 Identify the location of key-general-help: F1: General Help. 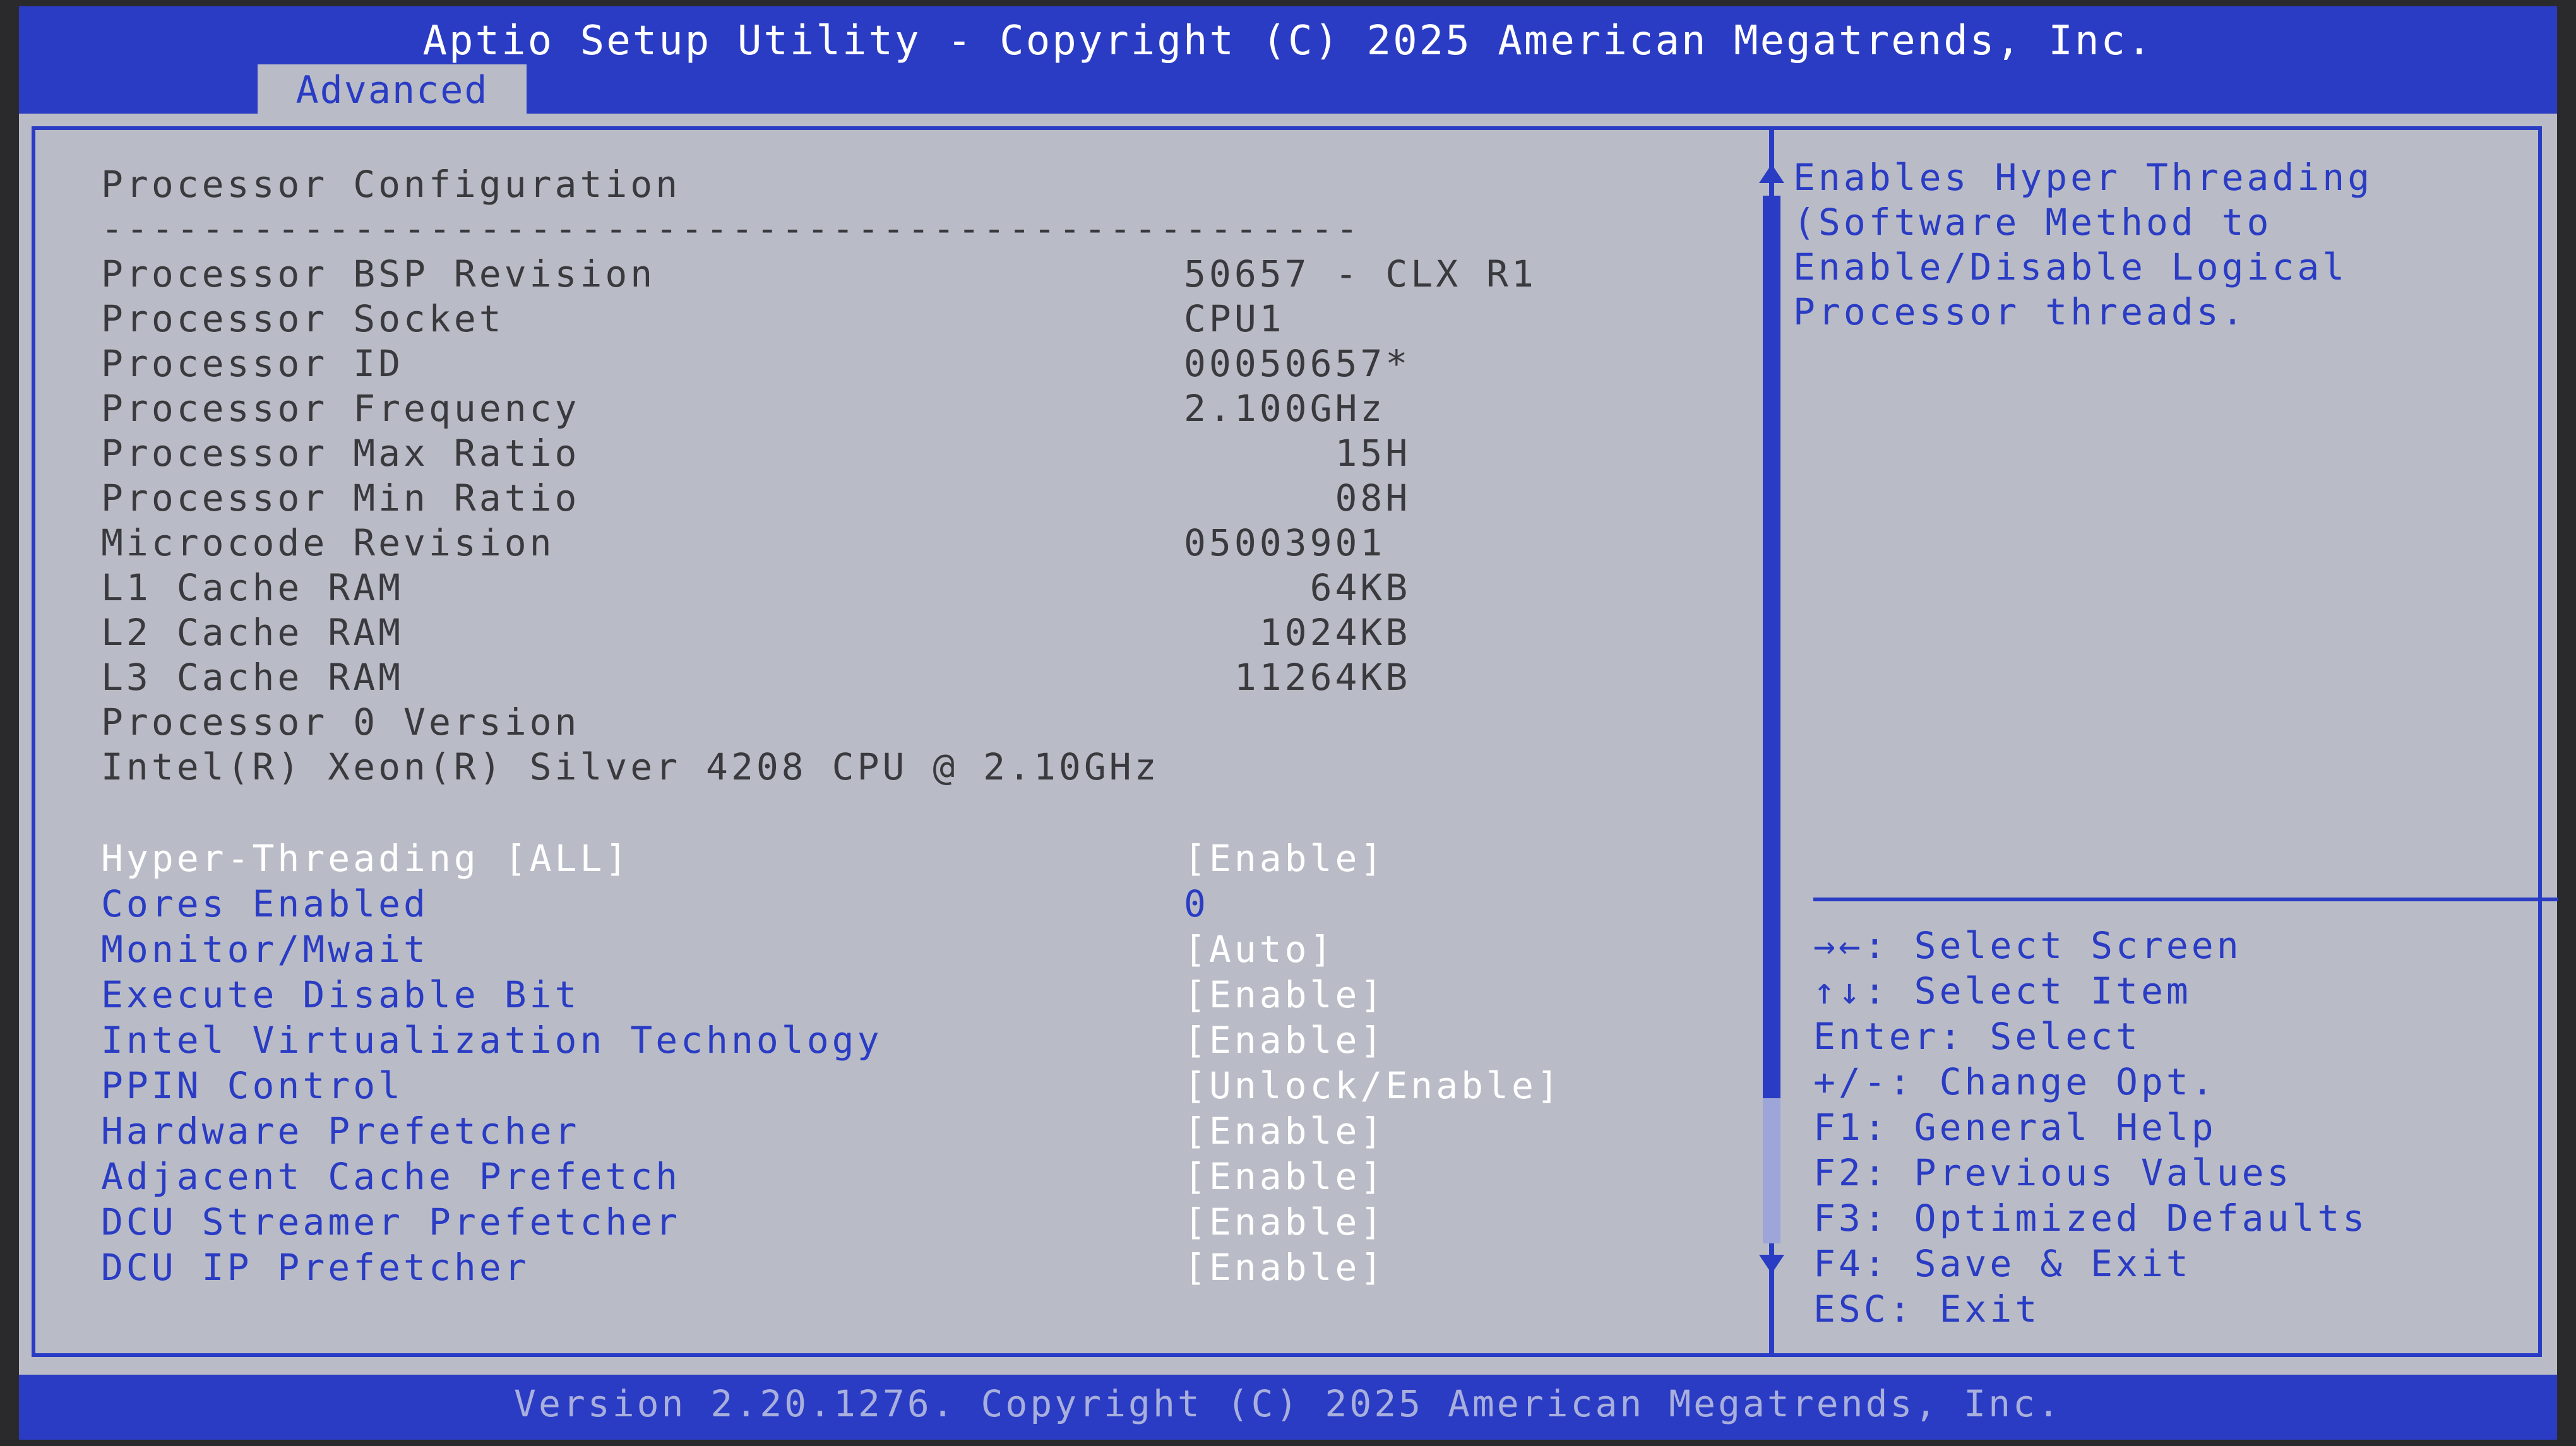
(2015, 1127).